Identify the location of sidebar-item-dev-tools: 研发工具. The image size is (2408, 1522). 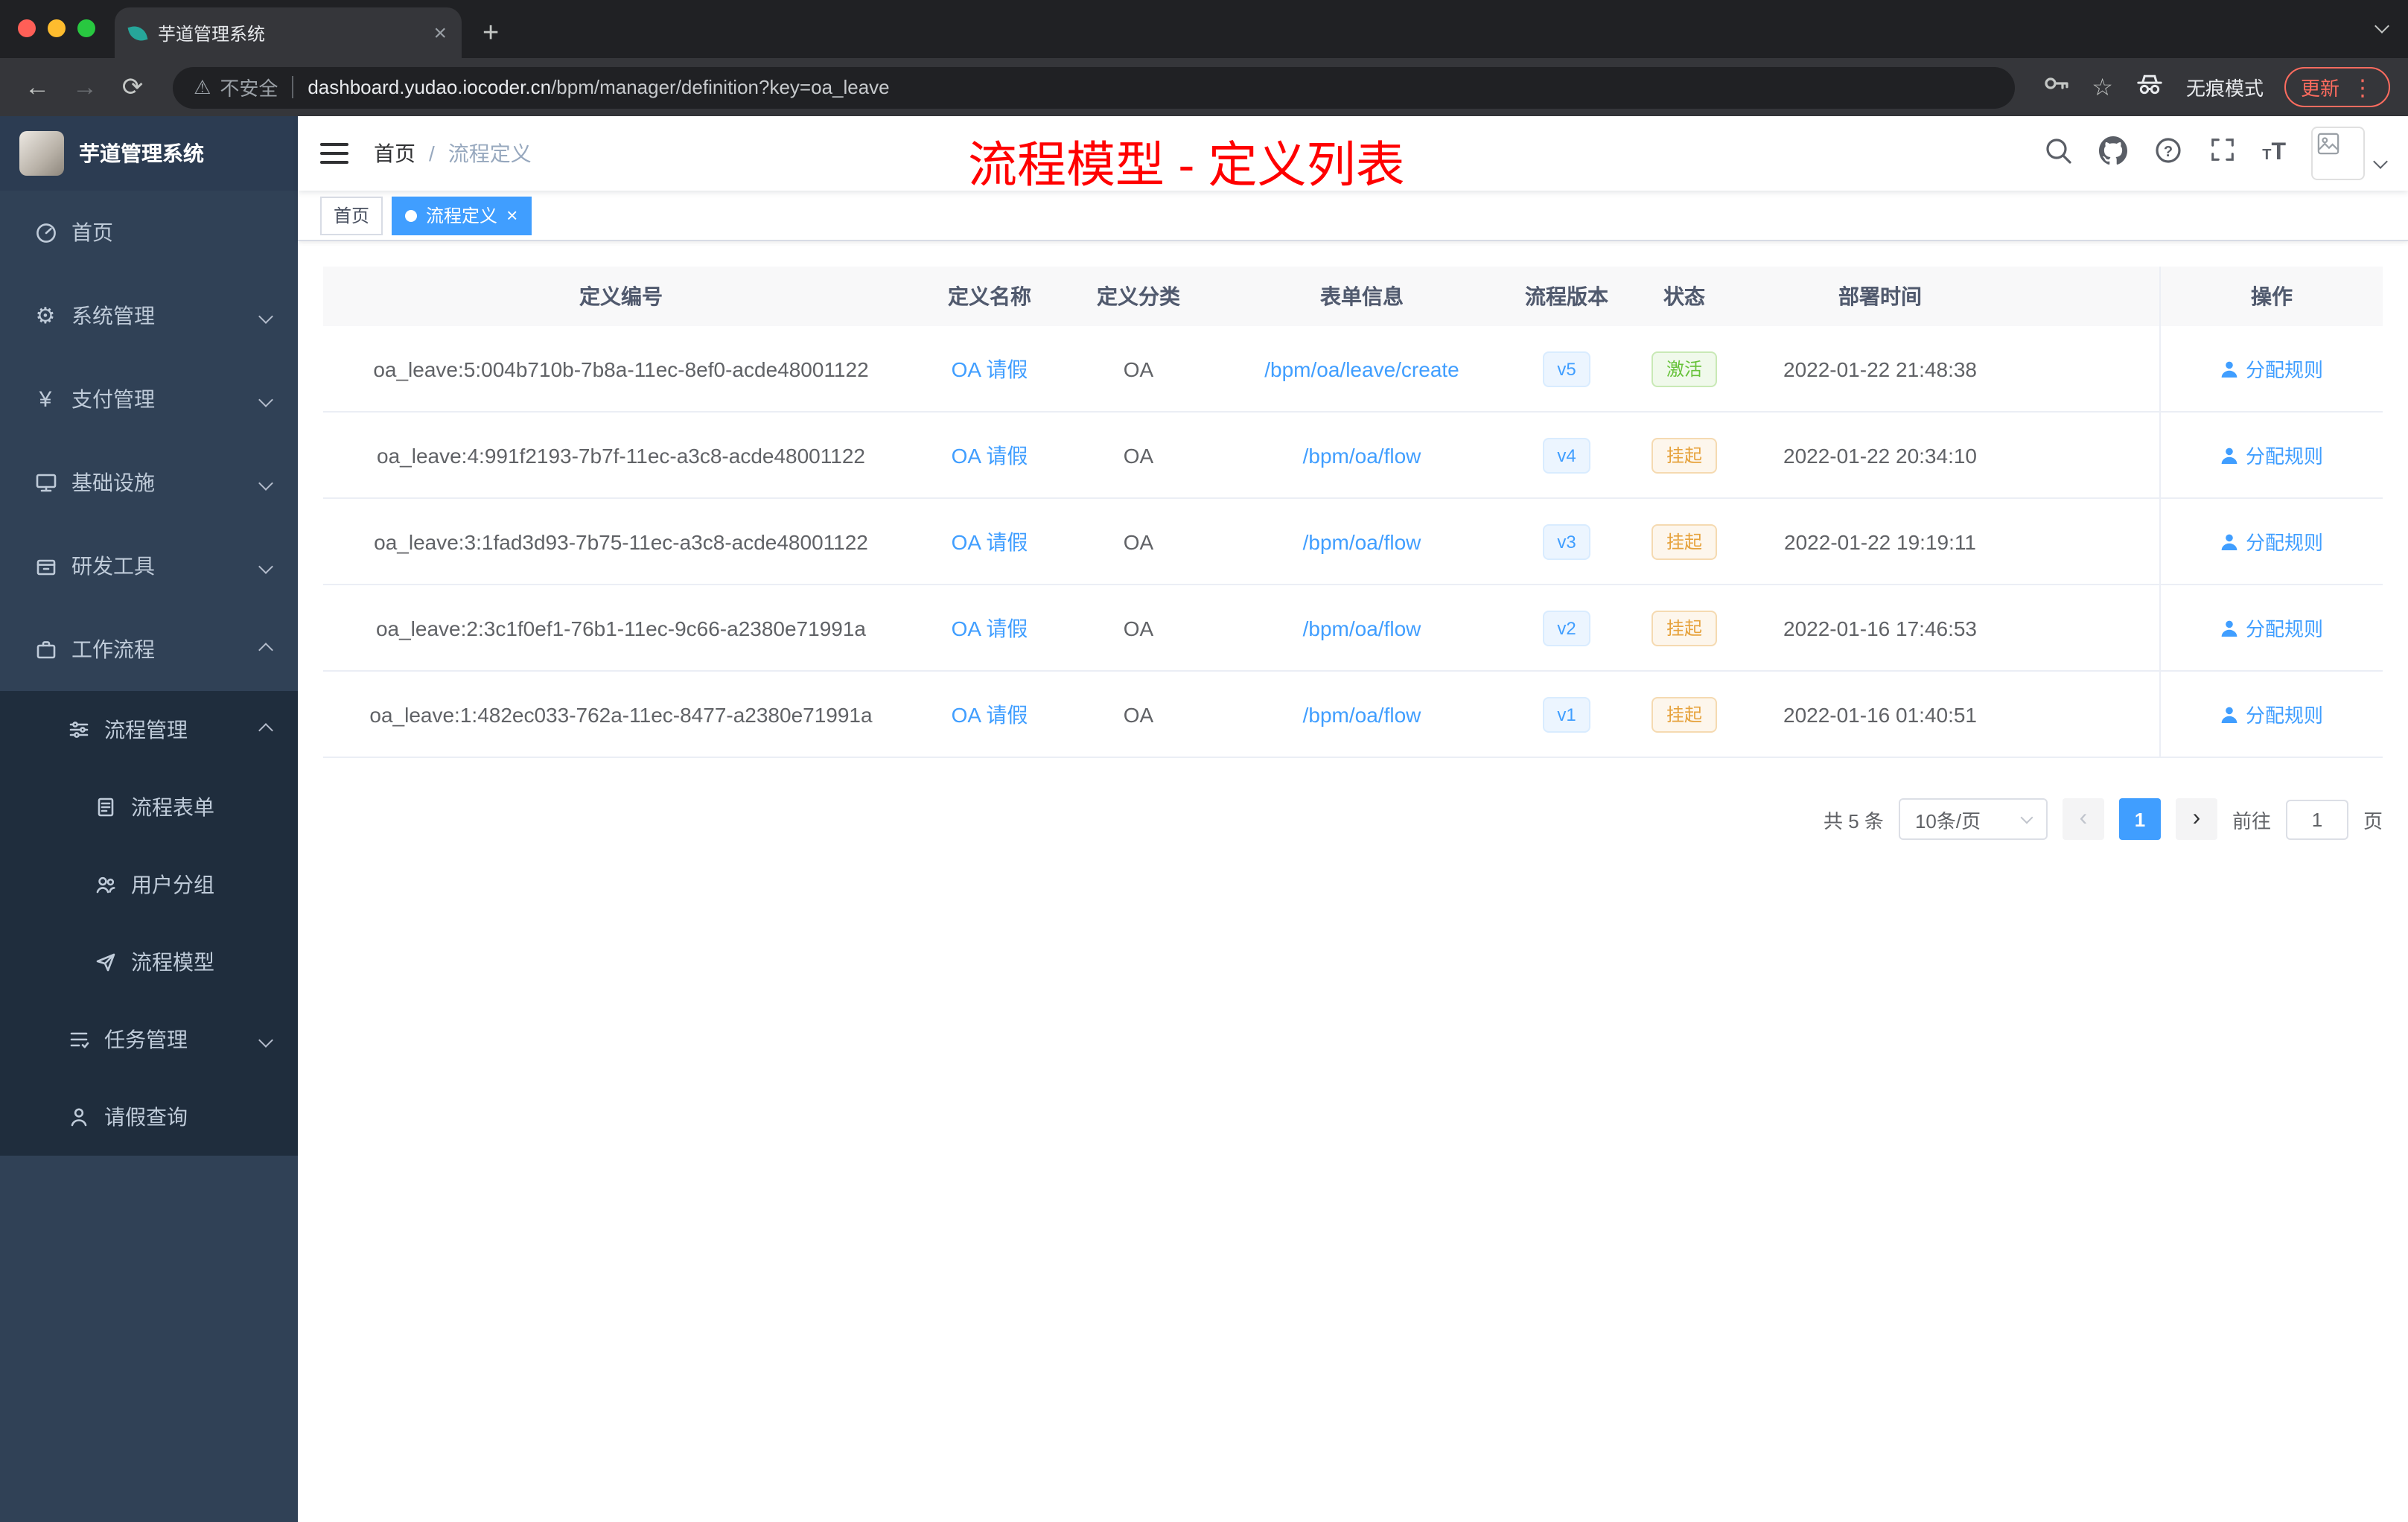
(149, 566).